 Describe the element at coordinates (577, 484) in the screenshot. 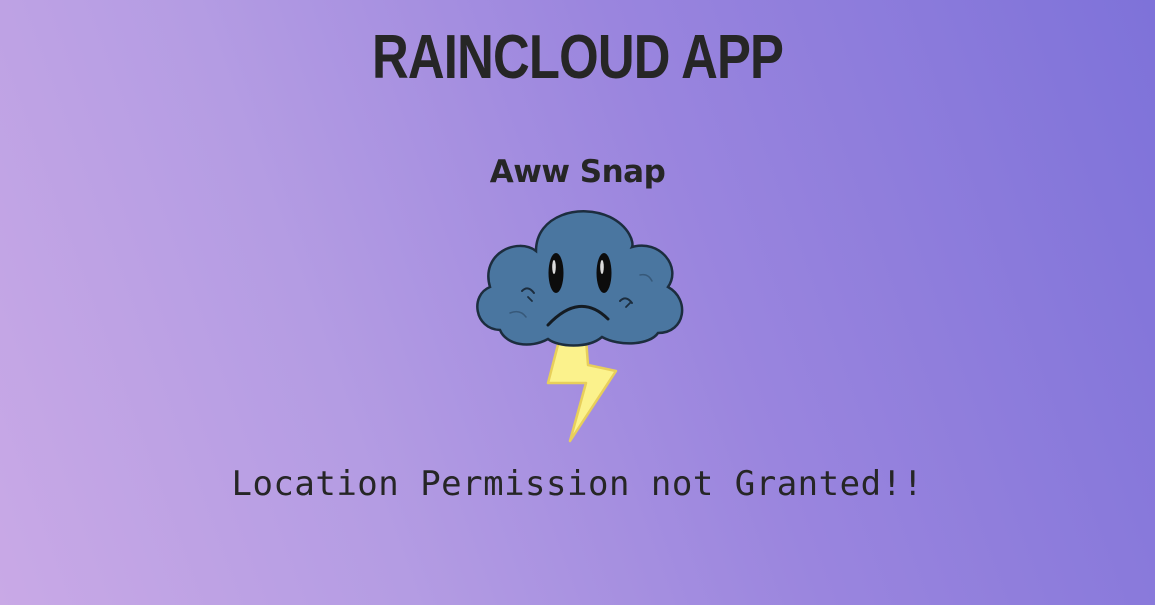

I see `permission-error-message: Location Permission not Granted!!` at that location.